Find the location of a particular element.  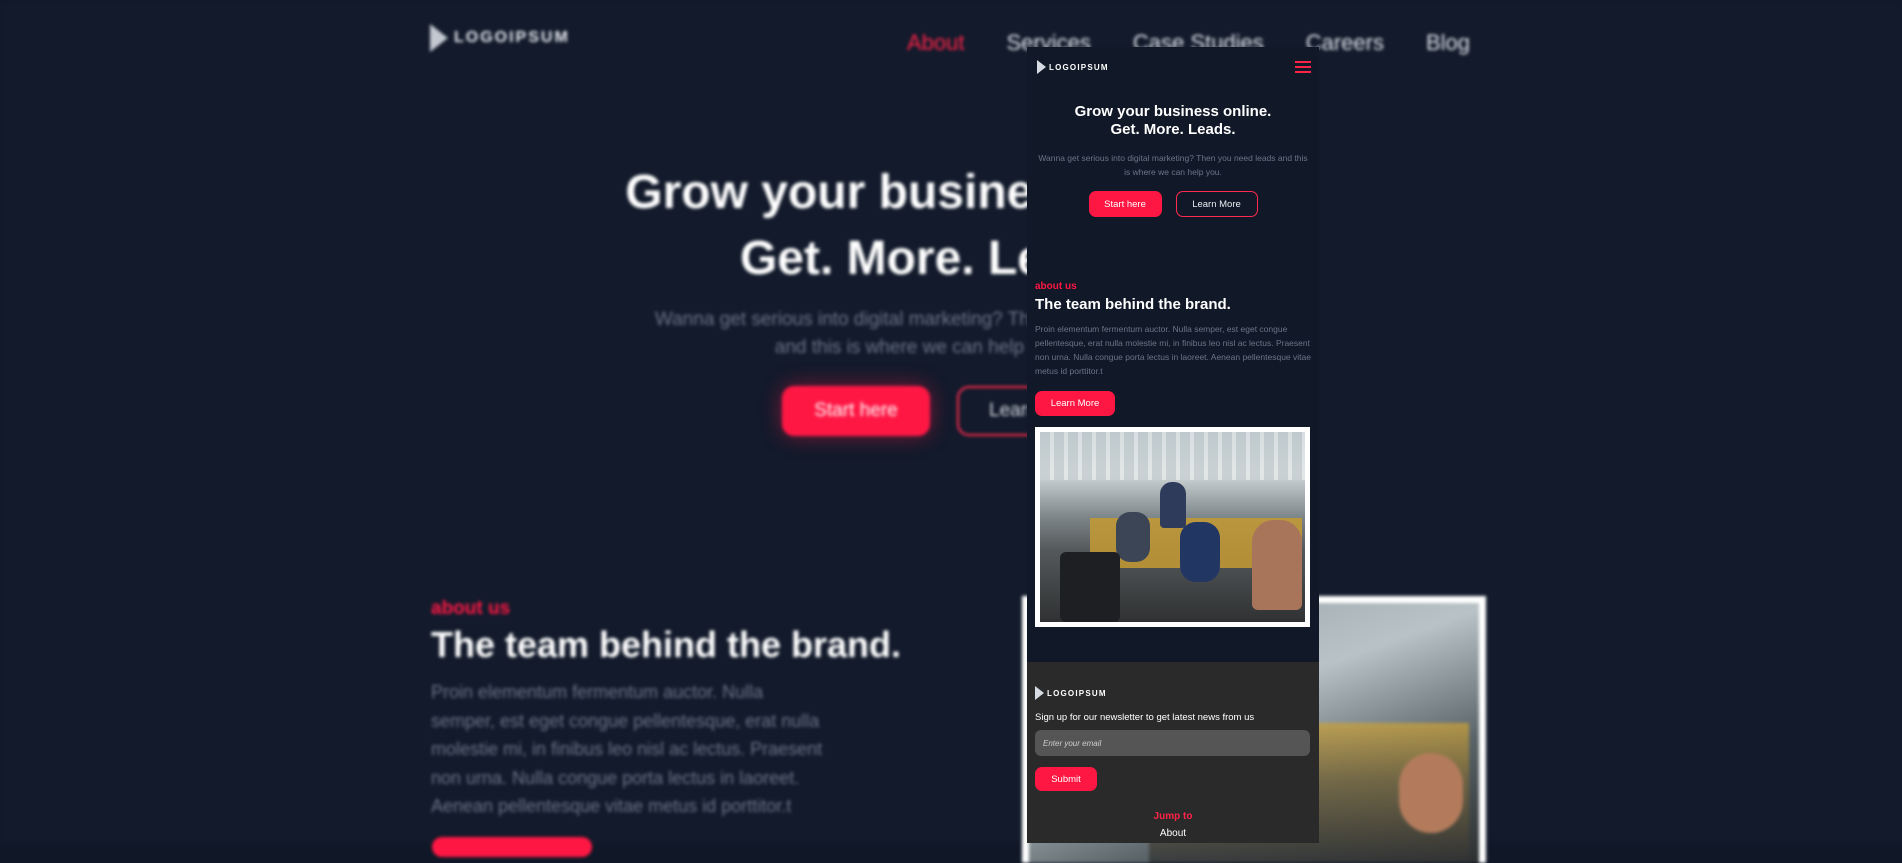

mobile-hero-buttons: Start here Learn More is located at coordinates (1173, 204).